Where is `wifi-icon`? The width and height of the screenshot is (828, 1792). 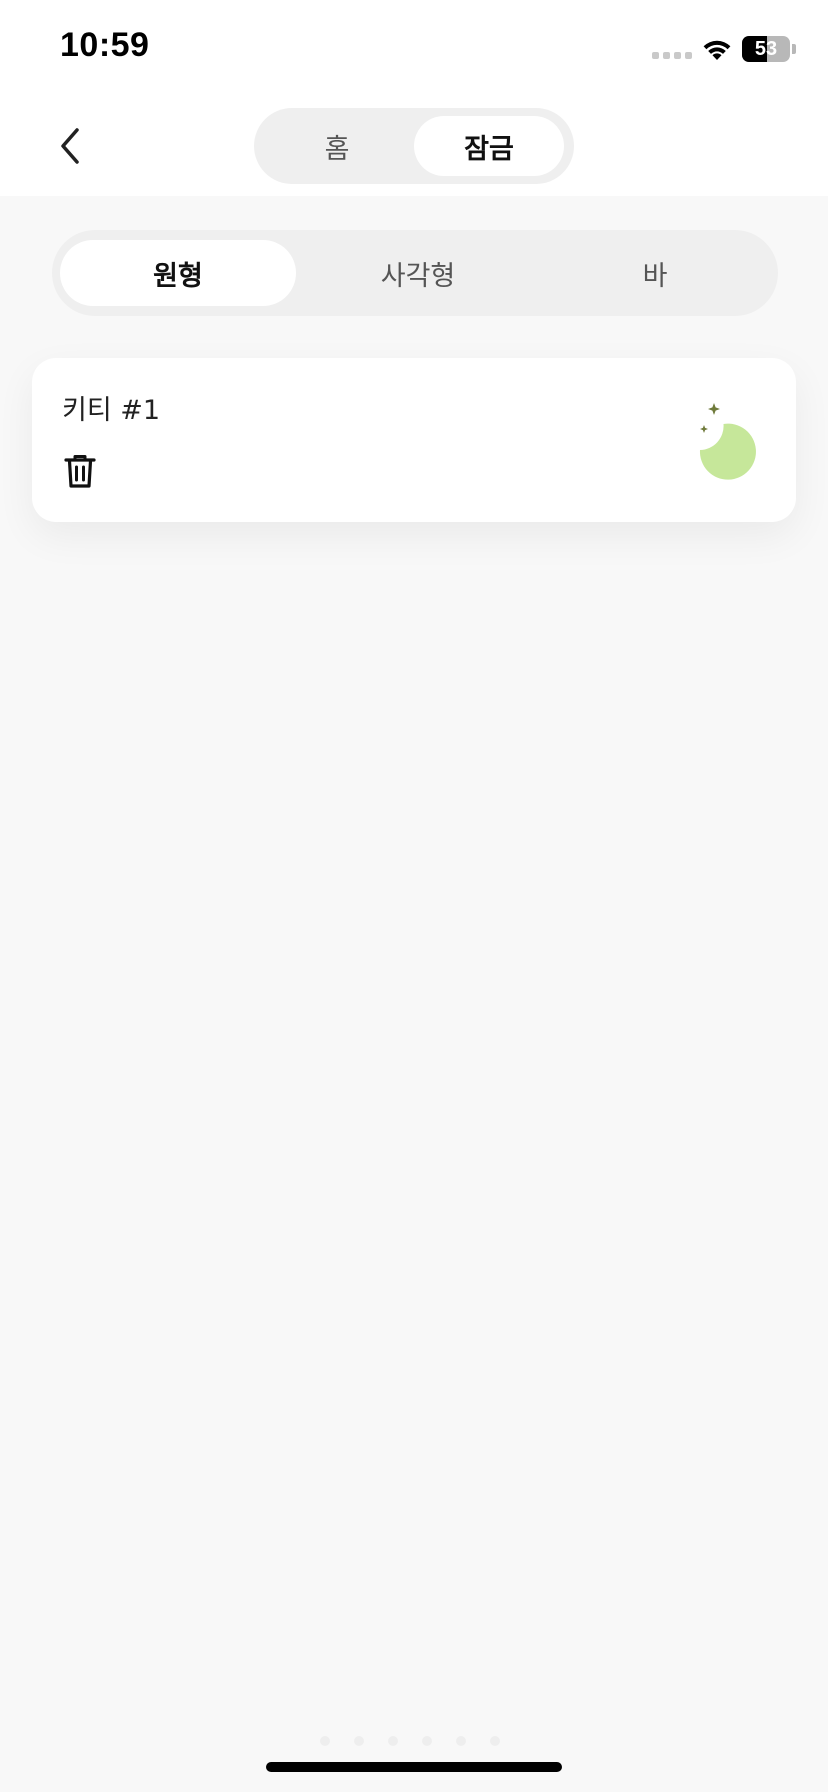 wifi-icon is located at coordinates (717, 50).